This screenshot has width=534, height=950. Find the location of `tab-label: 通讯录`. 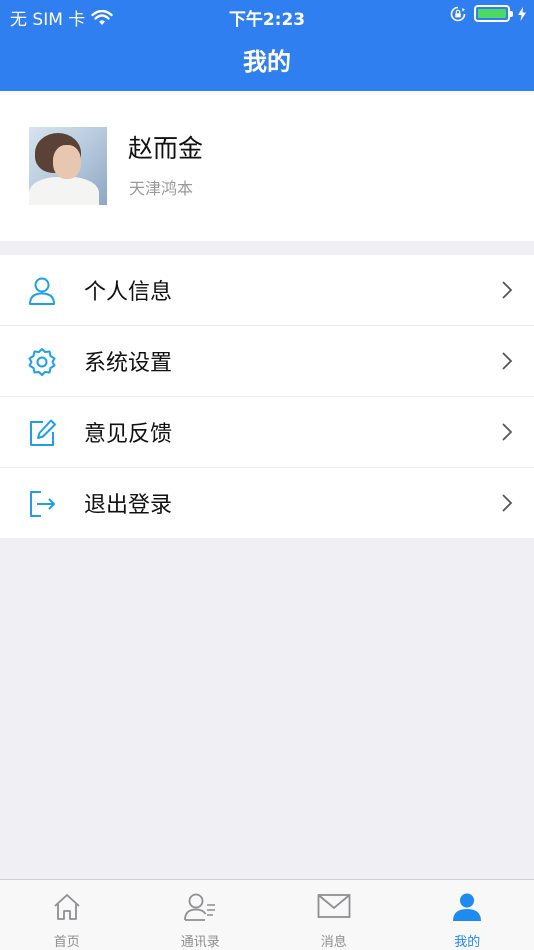

tab-label: 通讯录 is located at coordinates (200, 942).